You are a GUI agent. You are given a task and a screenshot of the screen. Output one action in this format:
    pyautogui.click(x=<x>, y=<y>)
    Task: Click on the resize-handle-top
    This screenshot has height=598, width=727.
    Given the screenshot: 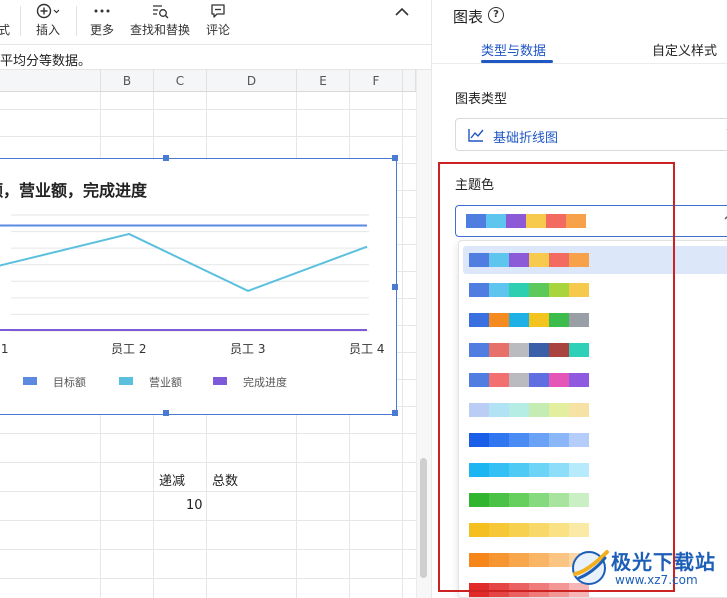 What is the action you would take?
    pyautogui.click(x=166, y=158)
    